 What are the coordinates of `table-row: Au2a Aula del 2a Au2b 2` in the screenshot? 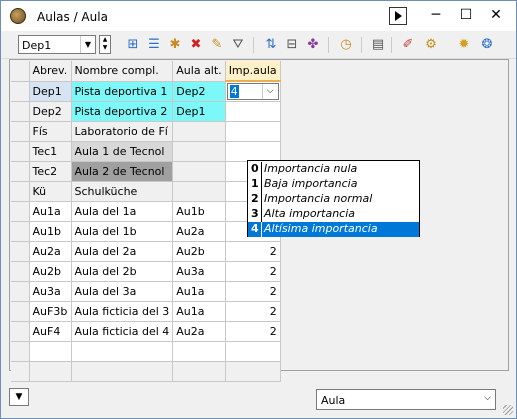 It's located at (146, 251).